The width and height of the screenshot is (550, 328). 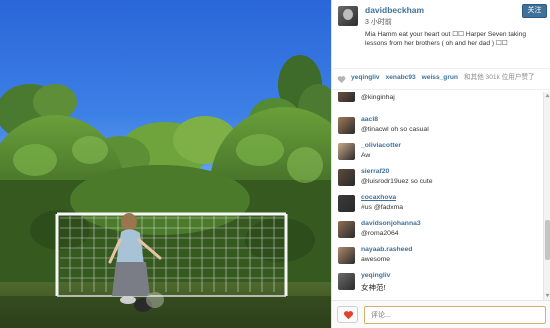 What do you see at coordinates (438, 126) in the screenshot?
I see `comment-item: aacl8 @tinacwl oh so casual` at bounding box center [438, 126].